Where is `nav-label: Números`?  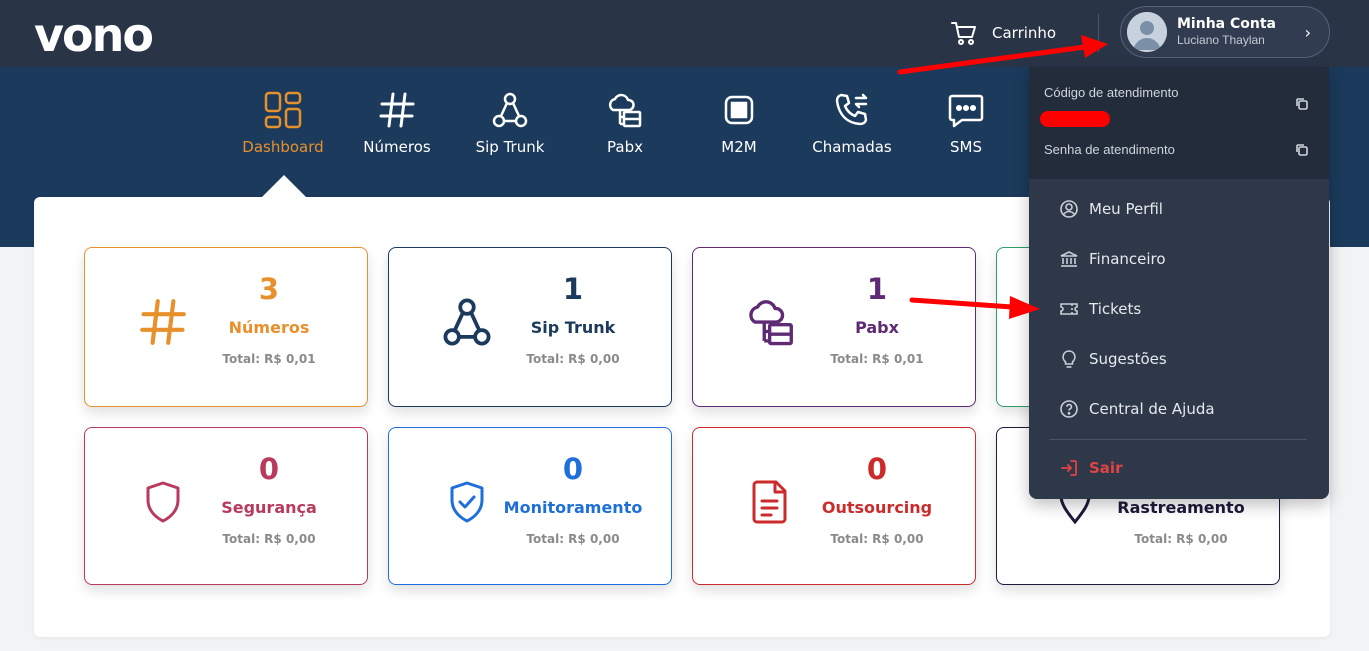 nav-label: Números is located at coordinates (397, 147).